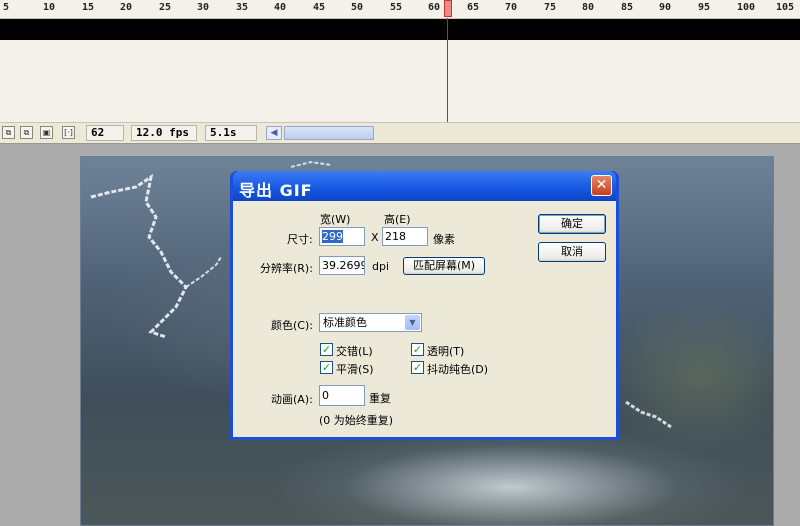 The width and height of the screenshot is (800, 526). What do you see at coordinates (473, 7) in the screenshot?
I see `ruler-tick: 65` at bounding box center [473, 7].